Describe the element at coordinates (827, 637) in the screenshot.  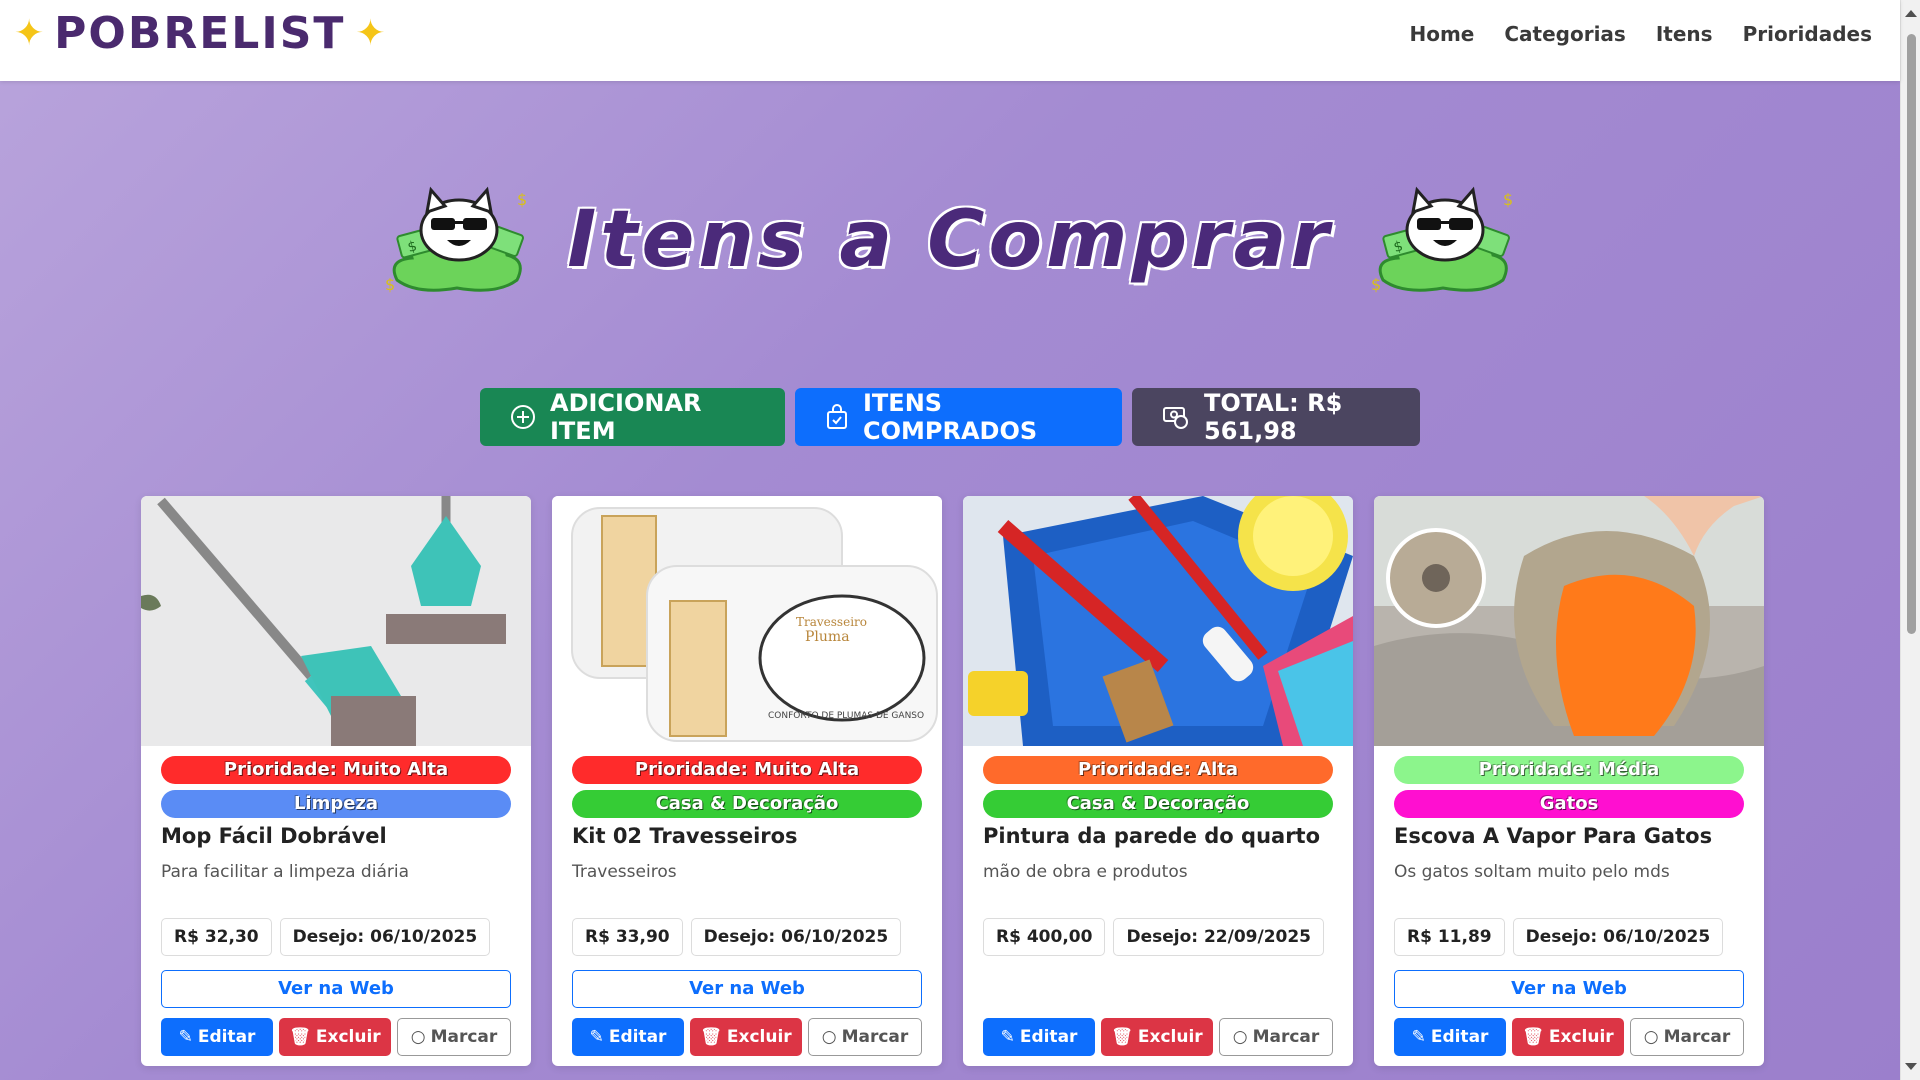
I see `svg-text: Pluma` at that location.